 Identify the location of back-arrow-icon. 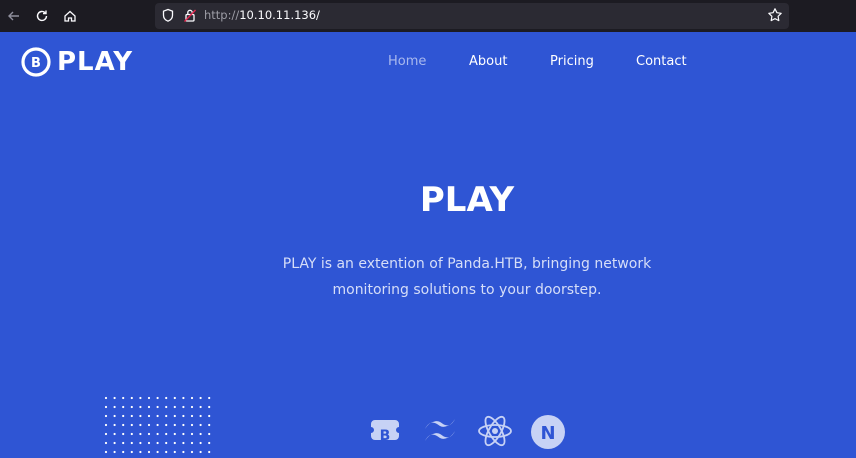
(14, 16).